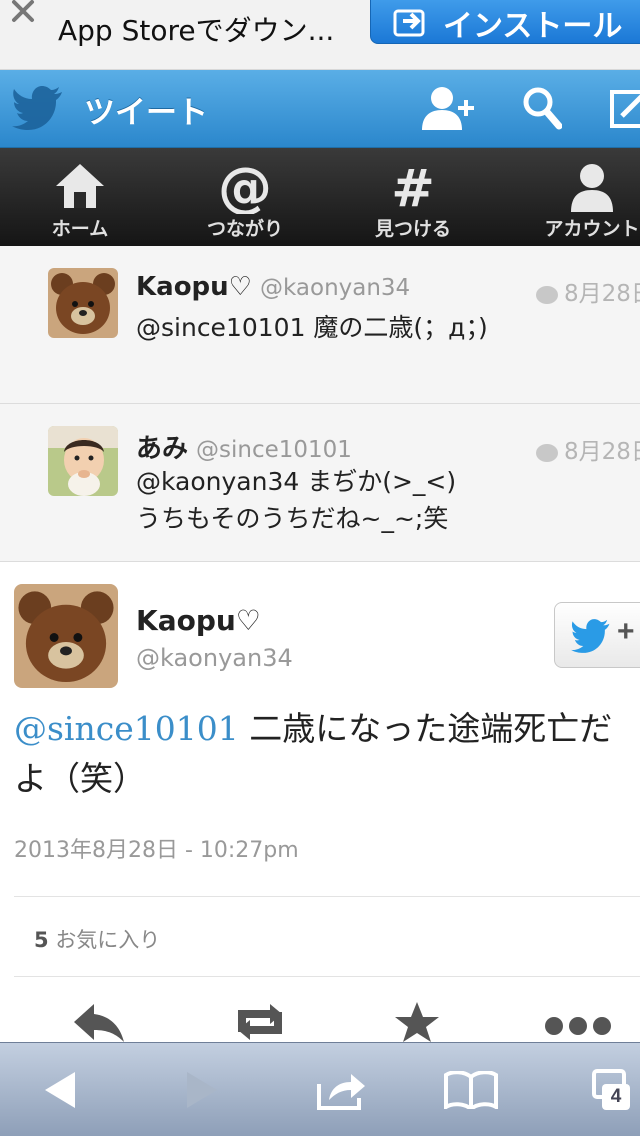  Describe the element at coordinates (320, 109) in the screenshot. I see `twitter-header: ツイート` at that location.